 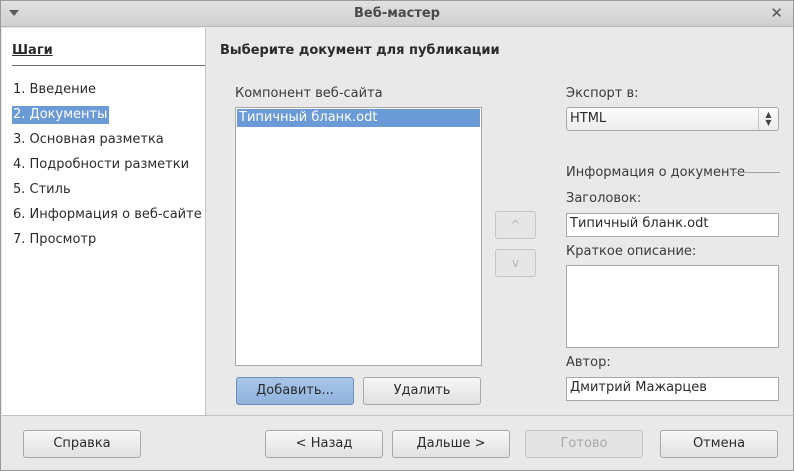 I want to click on chevron-down-icon: v, so click(x=515, y=263).